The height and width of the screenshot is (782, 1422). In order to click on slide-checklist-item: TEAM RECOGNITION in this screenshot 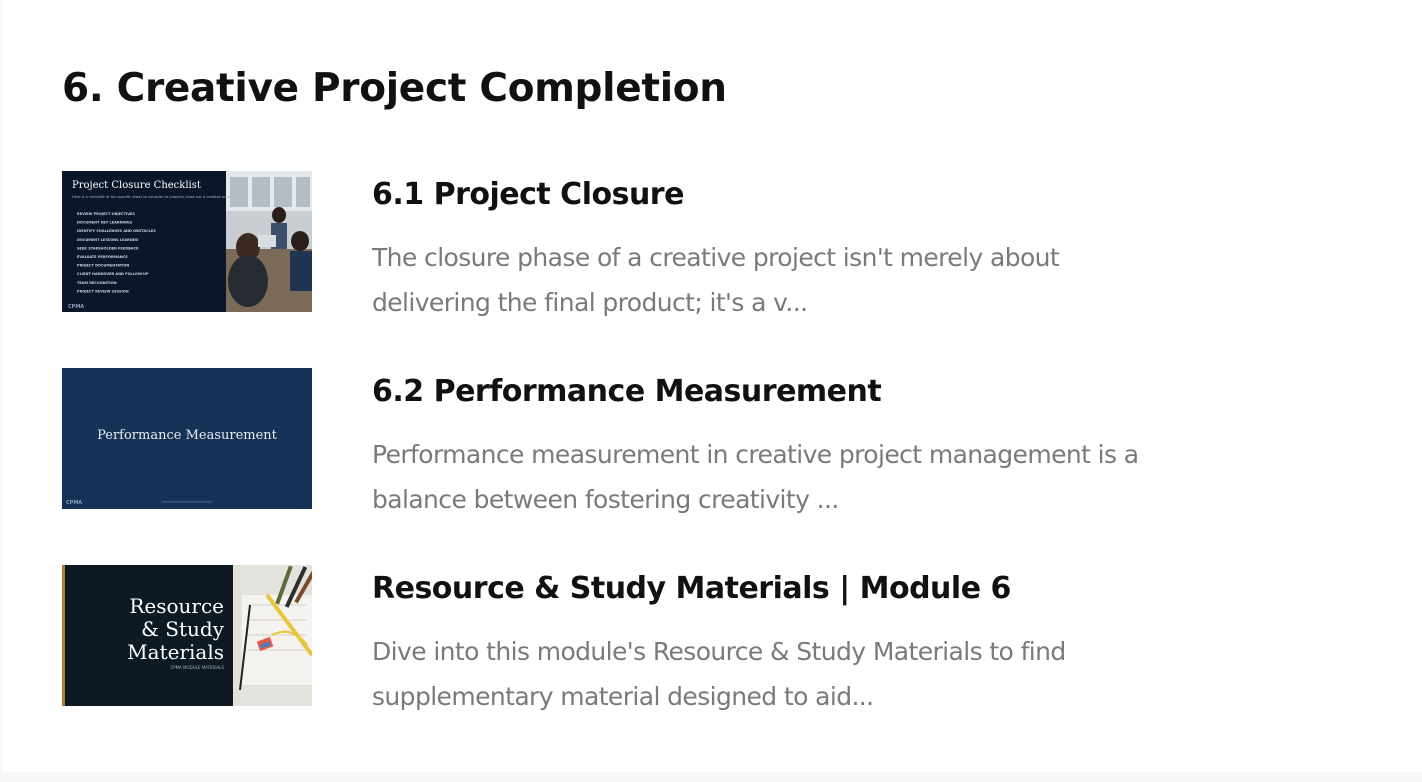, I will do `click(97, 283)`.